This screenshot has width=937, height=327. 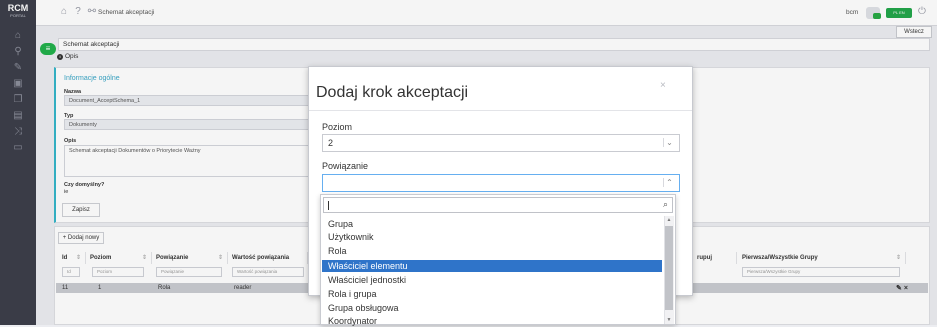 I want to click on relation-select: ⌃, so click(x=501, y=183).